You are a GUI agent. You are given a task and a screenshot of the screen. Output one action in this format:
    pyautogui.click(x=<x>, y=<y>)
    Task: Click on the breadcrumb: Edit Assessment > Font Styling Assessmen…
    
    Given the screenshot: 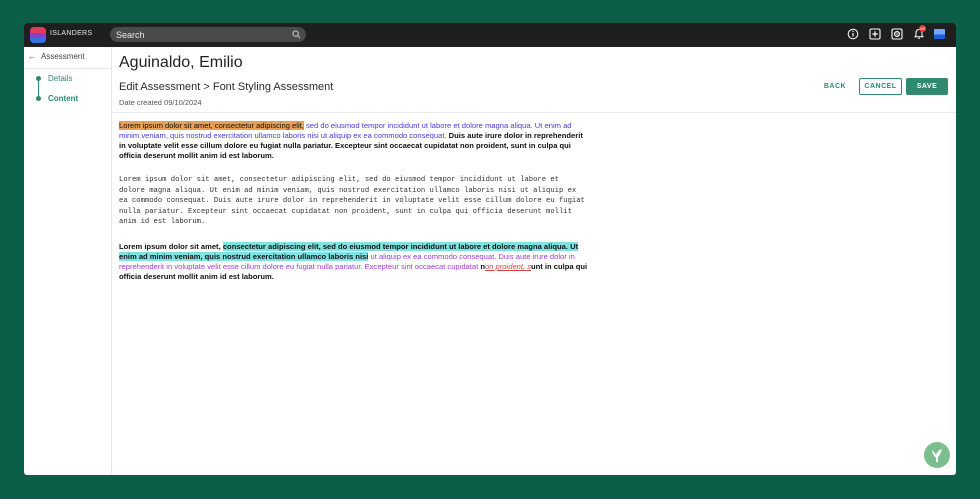 What is the action you would take?
    pyautogui.click(x=226, y=87)
    